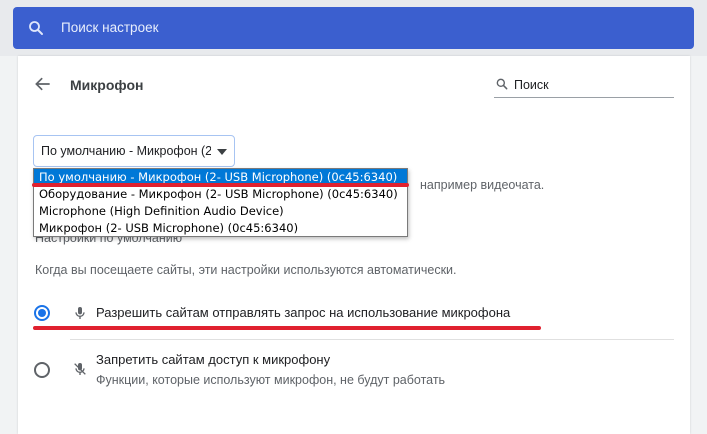 The height and width of the screenshot is (434, 707). What do you see at coordinates (222, 152) in the screenshot?
I see `chevron-down-icon` at bounding box center [222, 152].